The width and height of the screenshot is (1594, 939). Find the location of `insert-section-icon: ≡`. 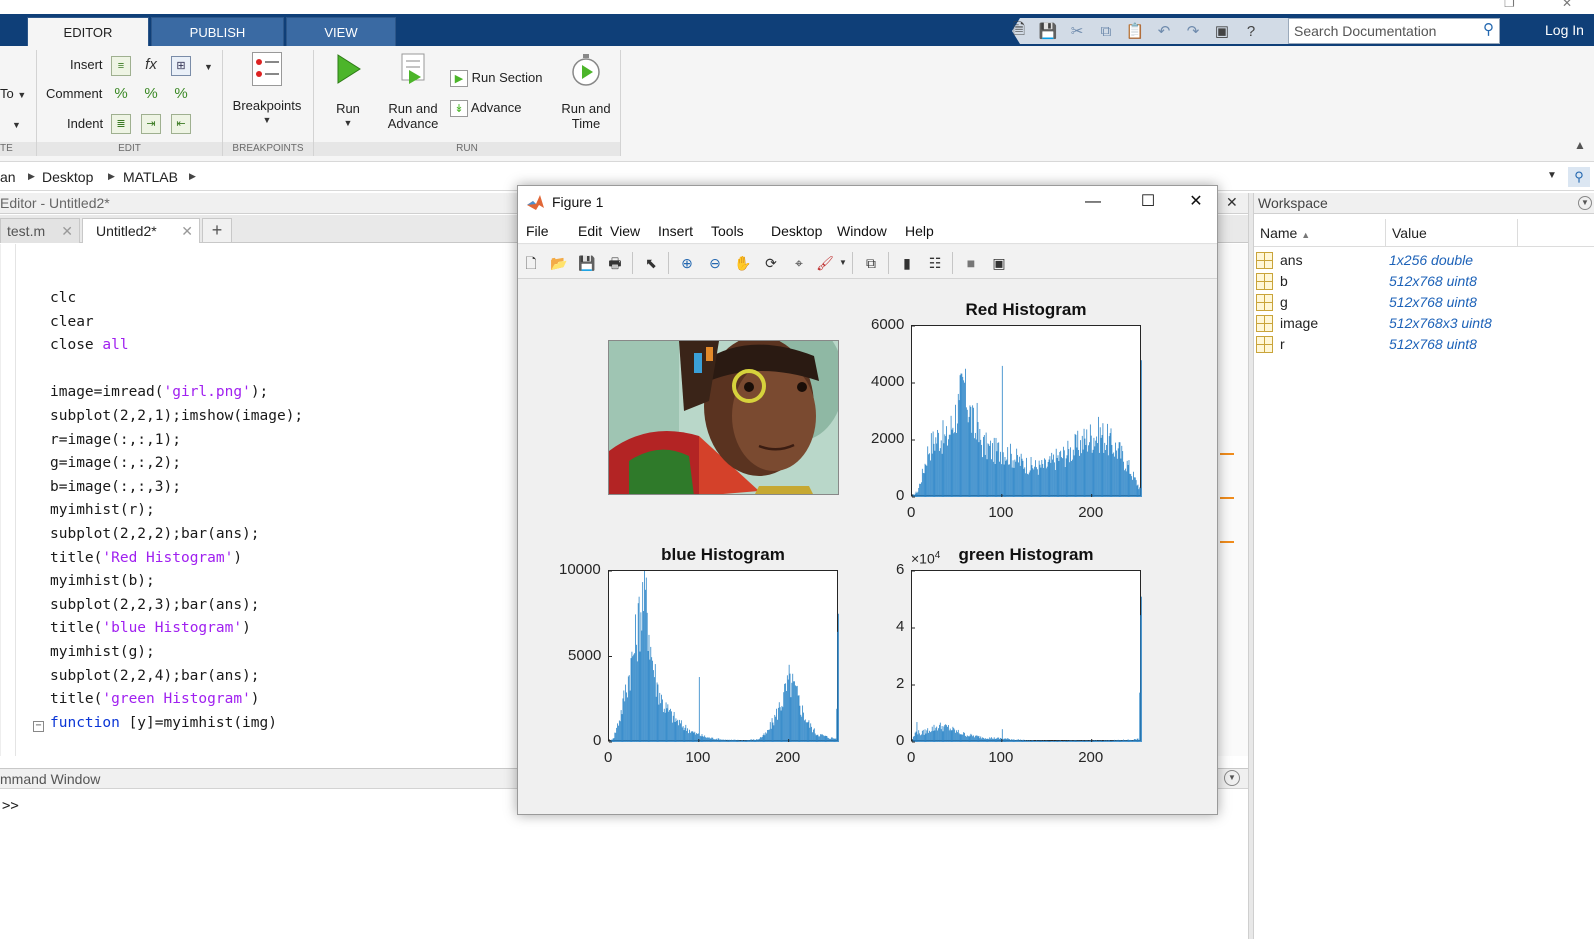

insert-section-icon: ≡ is located at coordinates (121, 66).